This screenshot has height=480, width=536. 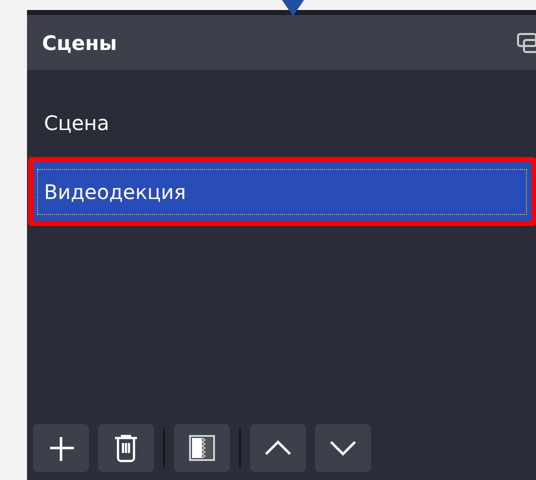 I want to click on down-button, so click(x=343, y=448).